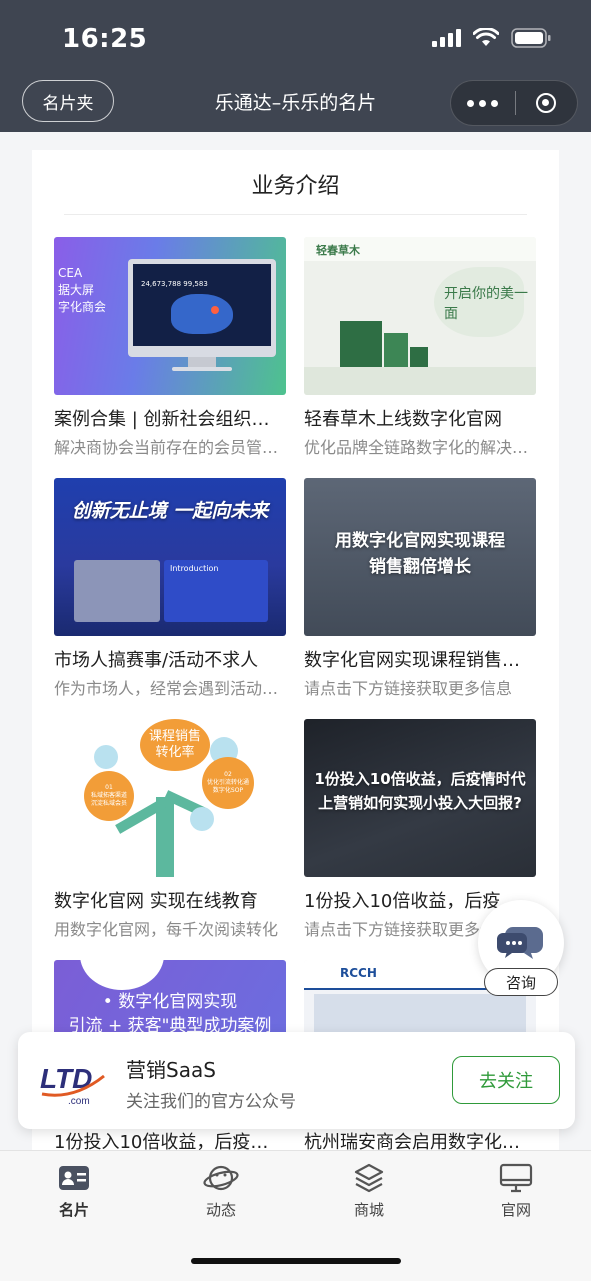  I want to click on item-thumbnail: 创新无止境 一起向未来 Introduction, so click(170, 557).